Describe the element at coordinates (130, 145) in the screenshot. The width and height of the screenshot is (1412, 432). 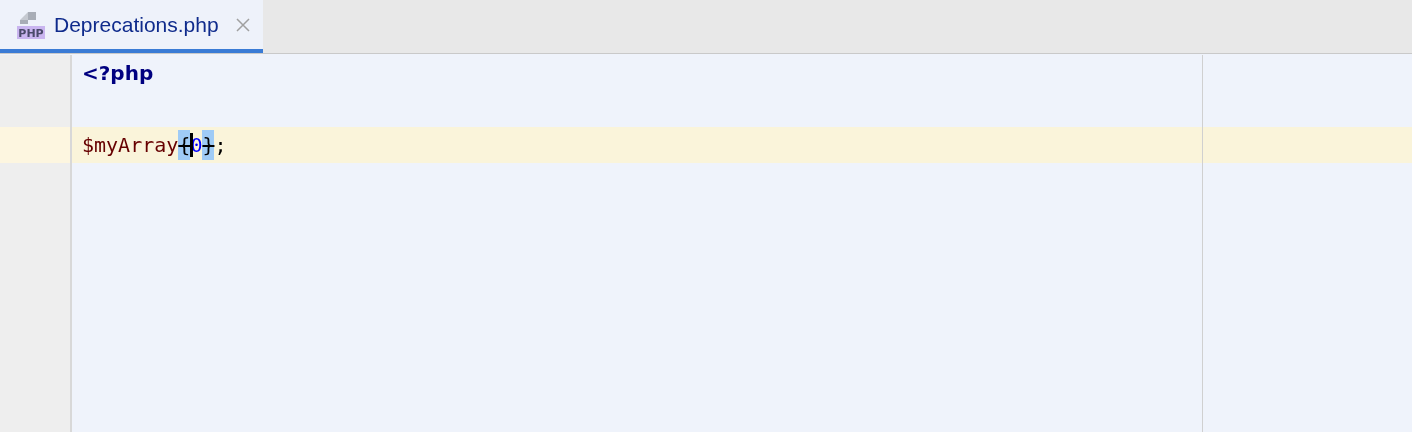
I see `code-token: $myArray` at that location.